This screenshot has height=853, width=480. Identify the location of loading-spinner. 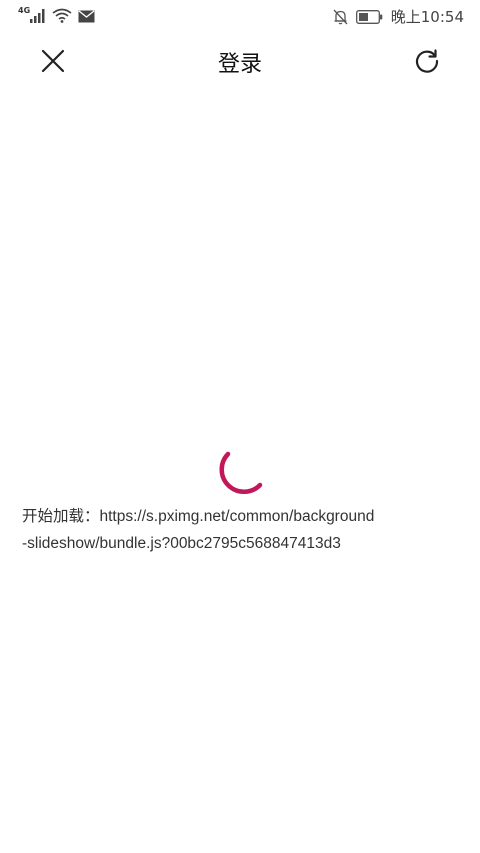
(240, 473).